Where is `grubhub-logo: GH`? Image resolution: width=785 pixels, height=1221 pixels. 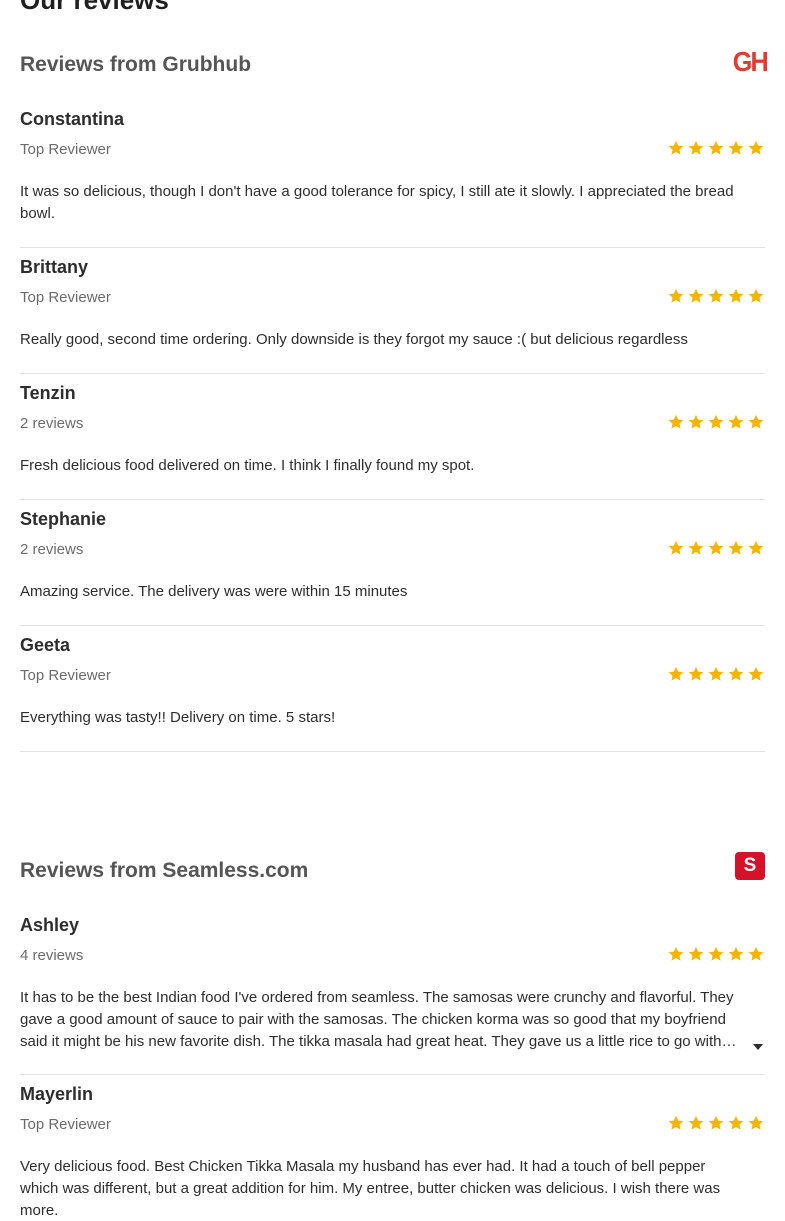 grubhub-logo: GH is located at coordinates (751, 62).